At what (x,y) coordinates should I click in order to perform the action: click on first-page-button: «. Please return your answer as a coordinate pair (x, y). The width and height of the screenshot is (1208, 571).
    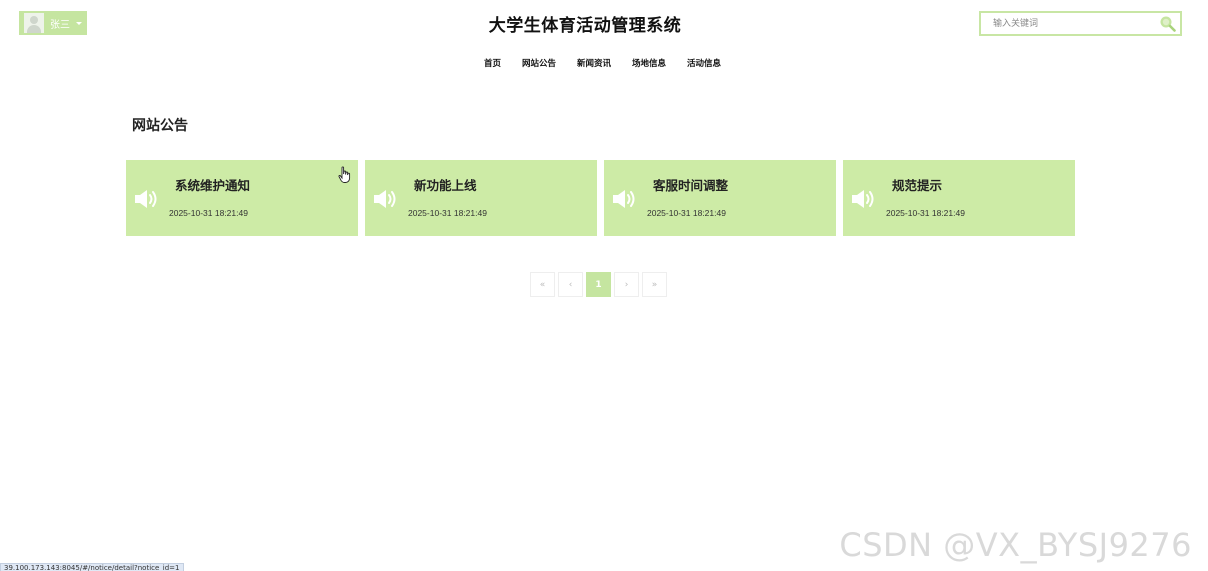
    Looking at the image, I should click on (542, 284).